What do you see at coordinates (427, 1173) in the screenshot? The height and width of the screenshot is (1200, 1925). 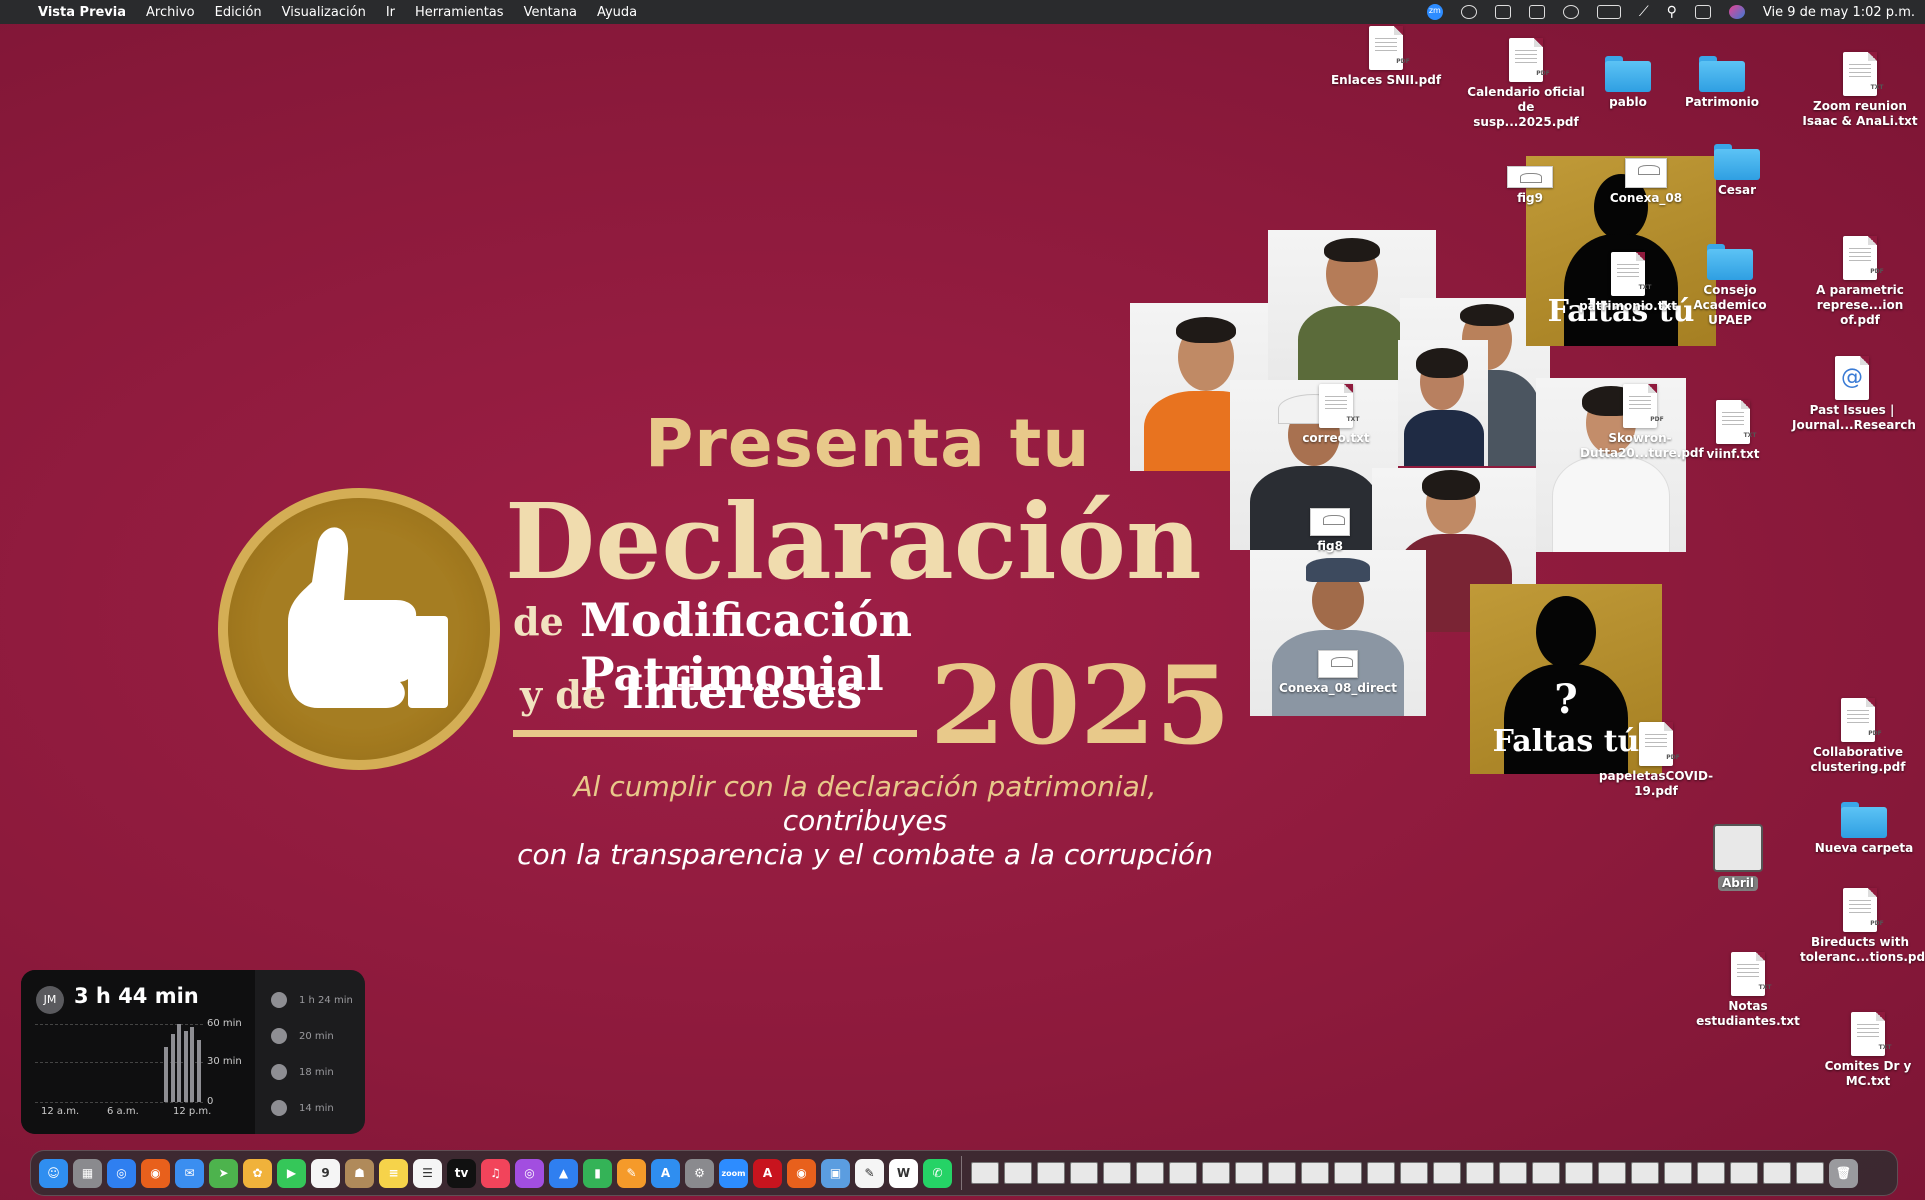 I see `reminders-icon: ☰` at bounding box center [427, 1173].